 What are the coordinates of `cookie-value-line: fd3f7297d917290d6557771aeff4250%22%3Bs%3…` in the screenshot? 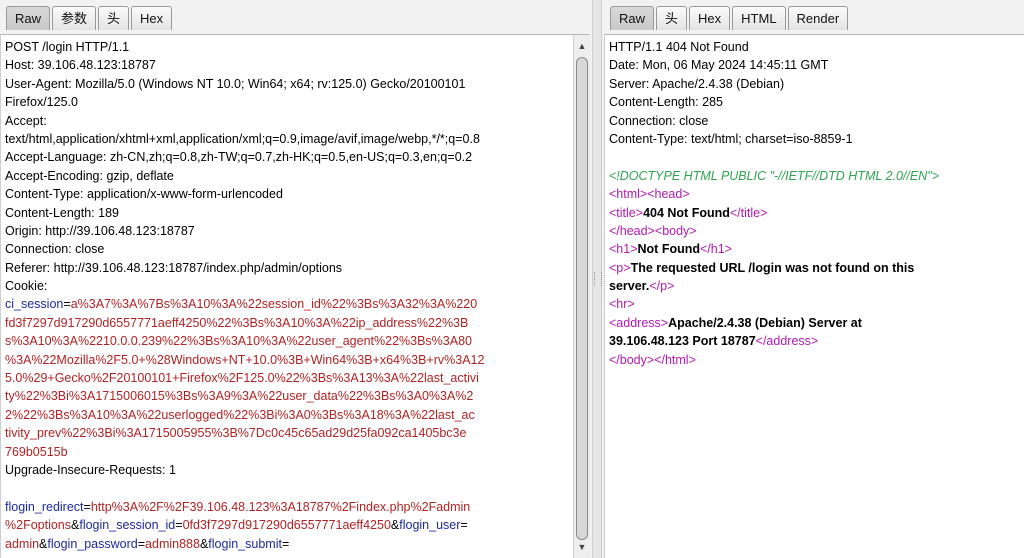 It's located at (237, 322).